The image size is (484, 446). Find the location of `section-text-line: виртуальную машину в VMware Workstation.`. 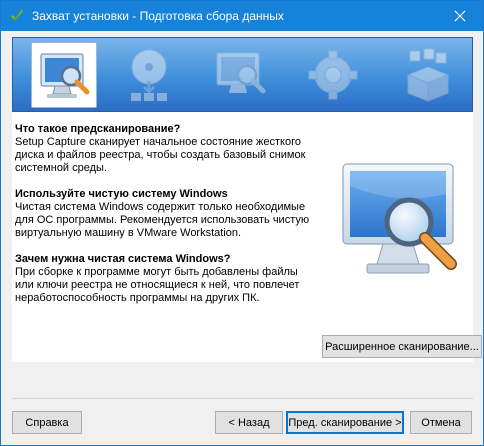

section-text-line: виртуальную машину в VMware Workstation. is located at coordinates (128, 233).